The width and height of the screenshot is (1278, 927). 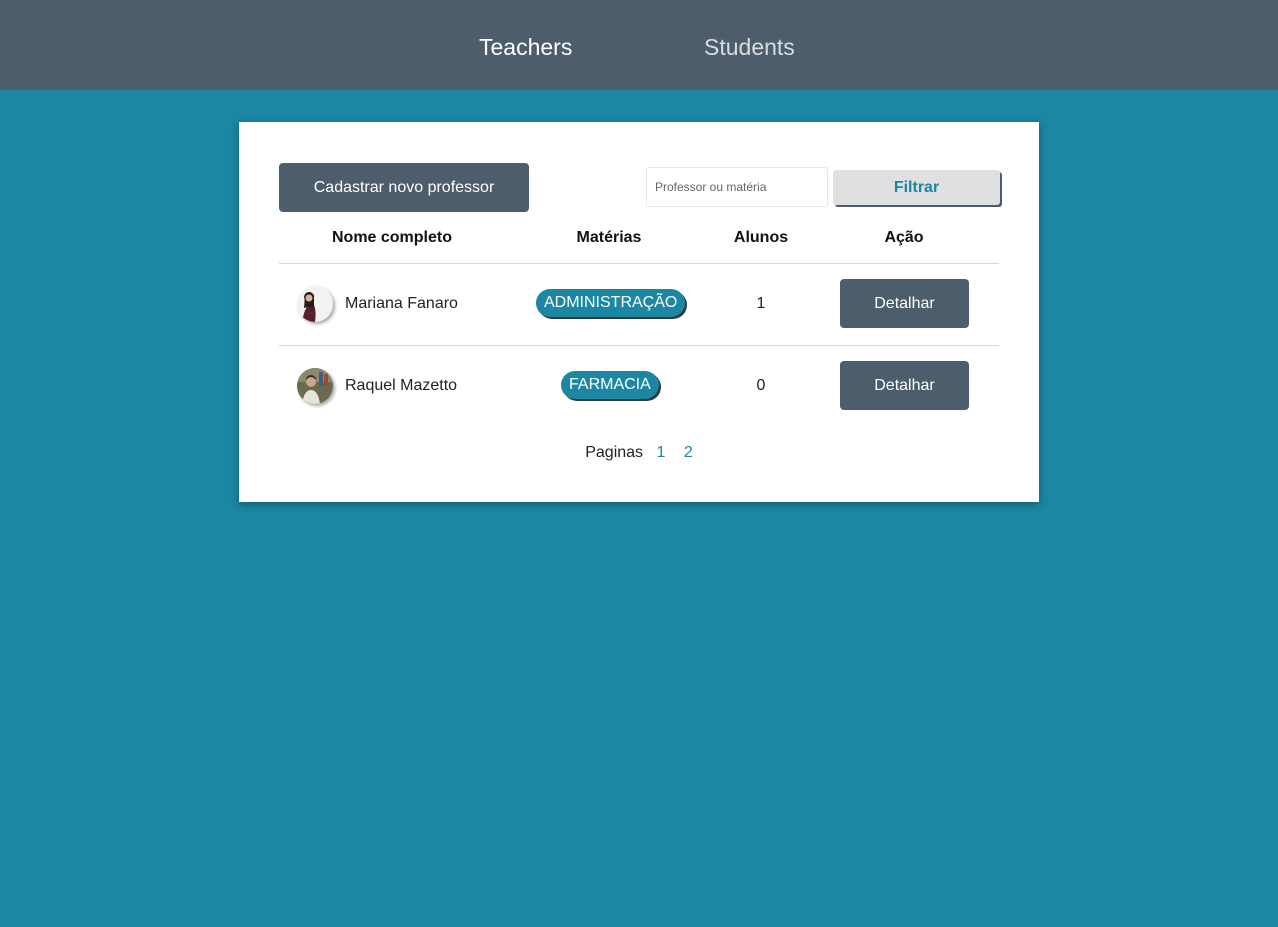 I want to click on column-header-students: Alunos, so click(x=761, y=237).